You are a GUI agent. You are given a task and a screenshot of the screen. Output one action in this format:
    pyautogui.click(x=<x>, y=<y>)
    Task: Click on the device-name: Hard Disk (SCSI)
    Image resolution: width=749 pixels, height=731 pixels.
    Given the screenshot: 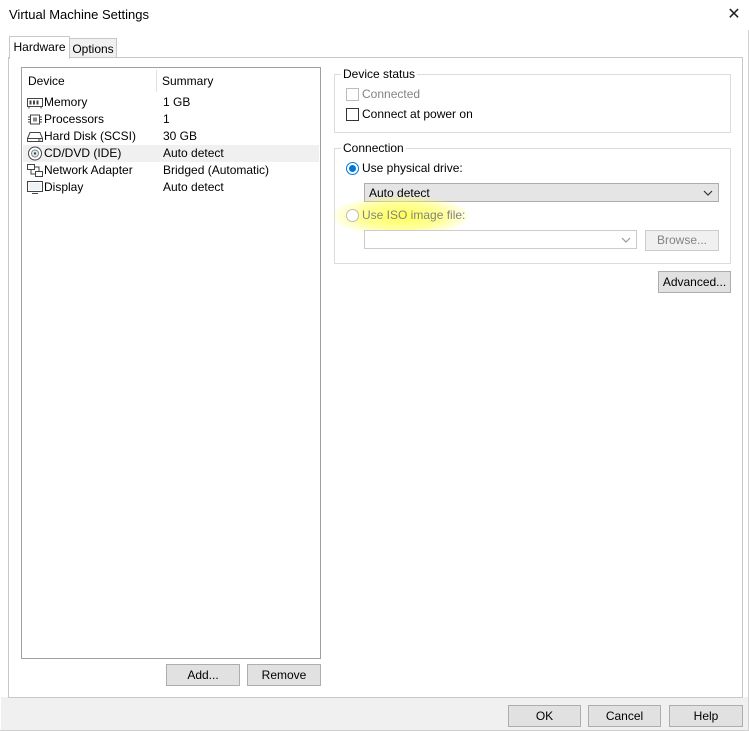 What is the action you would take?
    pyautogui.click(x=90, y=136)
    